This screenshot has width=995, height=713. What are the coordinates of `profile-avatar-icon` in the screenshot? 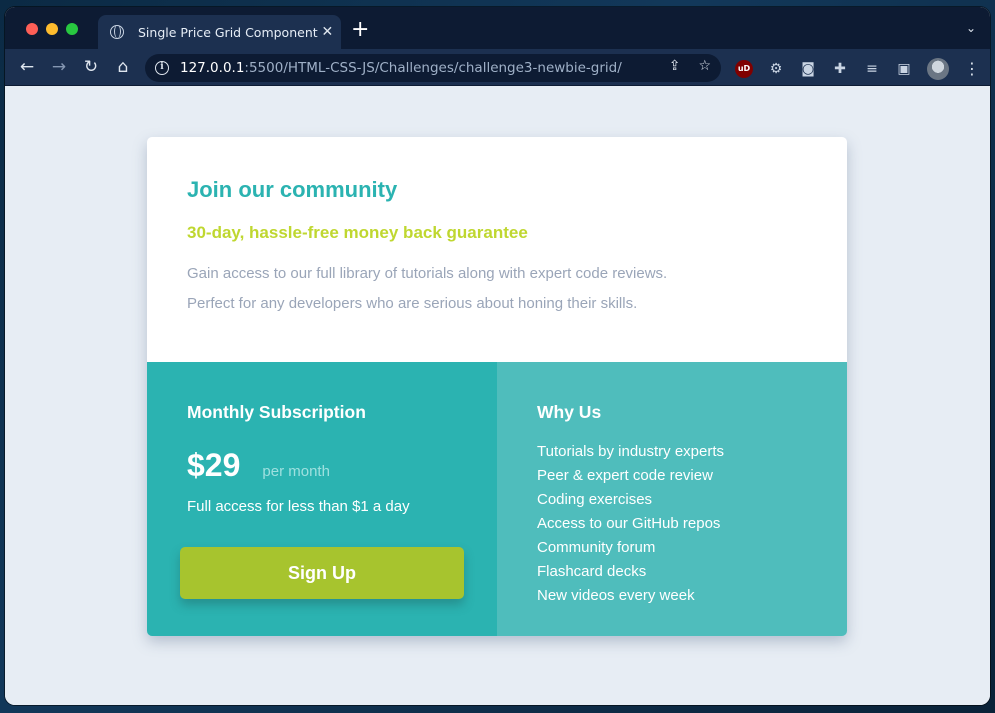 It's located at (938, 69).